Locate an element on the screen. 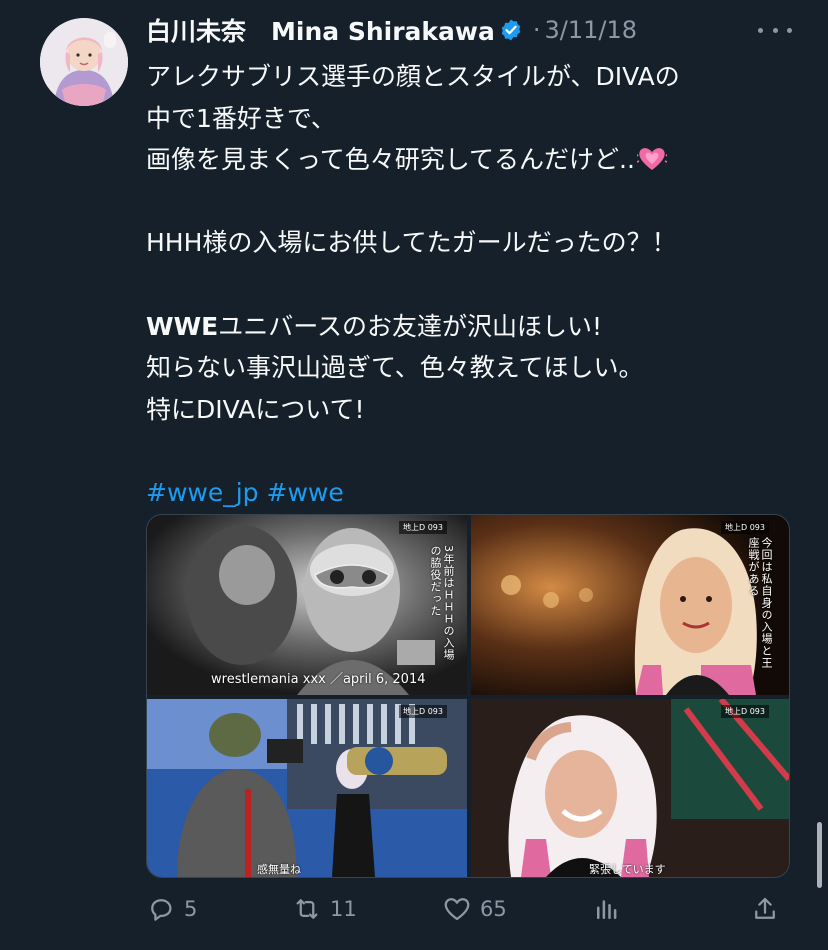  tweet-line: 特にDIVAについて! is located at coordinates (255, 409).